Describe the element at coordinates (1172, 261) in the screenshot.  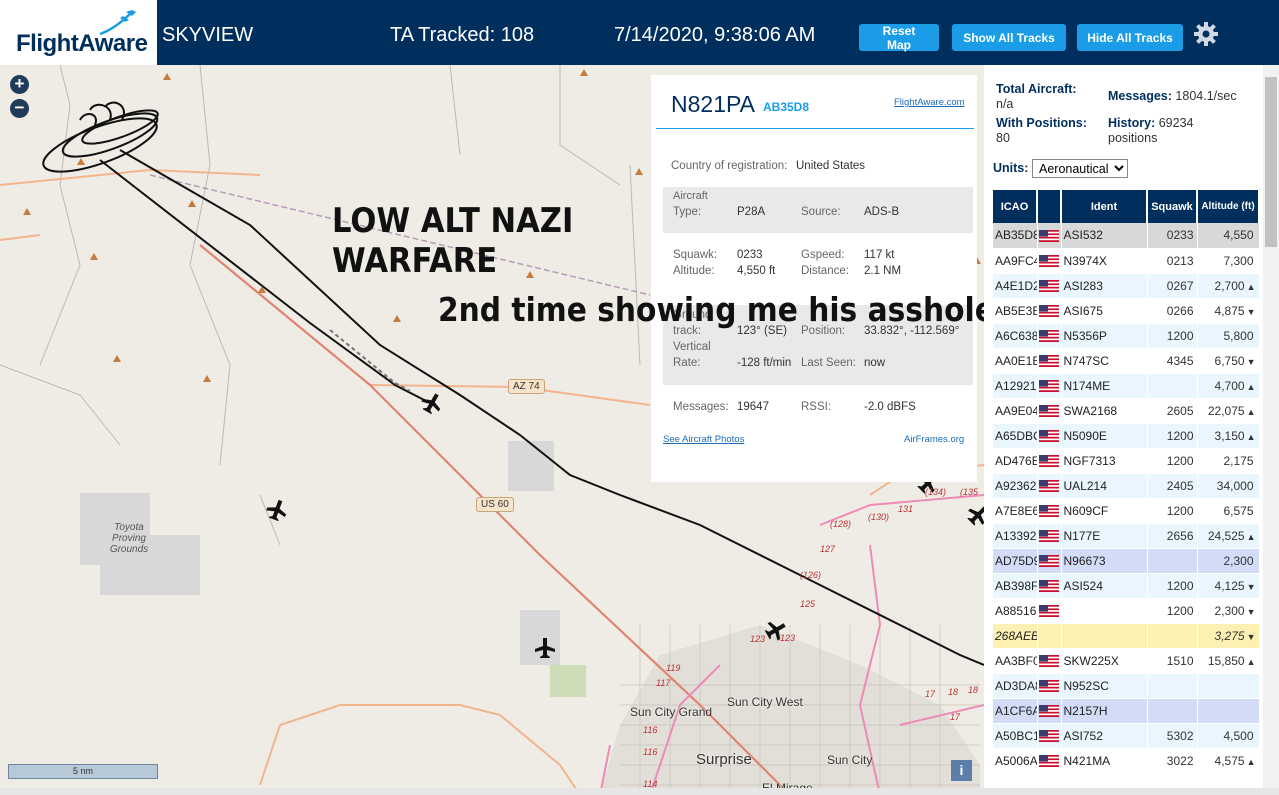
I see `cell-squawk: 0213` at that location.